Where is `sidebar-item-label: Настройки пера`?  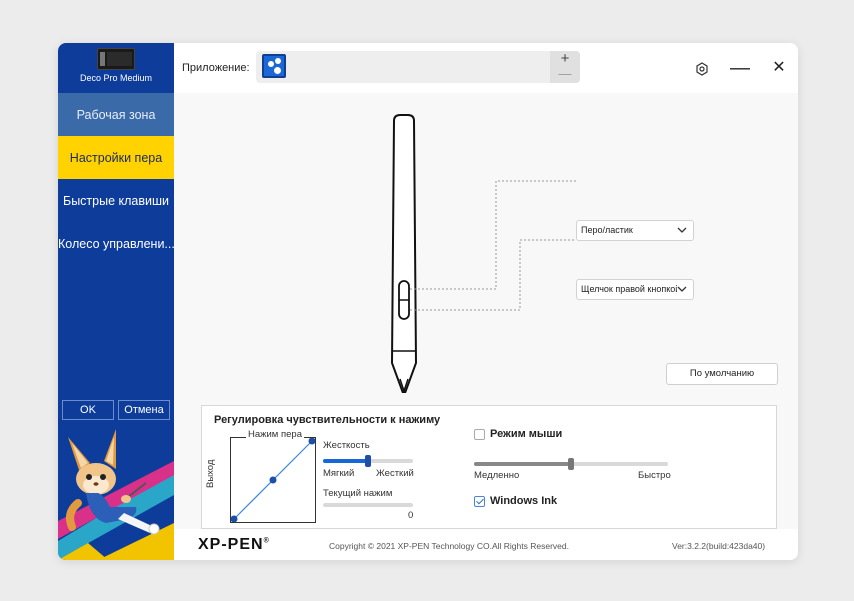 sidebar-item-label: Настройки пера is located at coordinates (116, 157).